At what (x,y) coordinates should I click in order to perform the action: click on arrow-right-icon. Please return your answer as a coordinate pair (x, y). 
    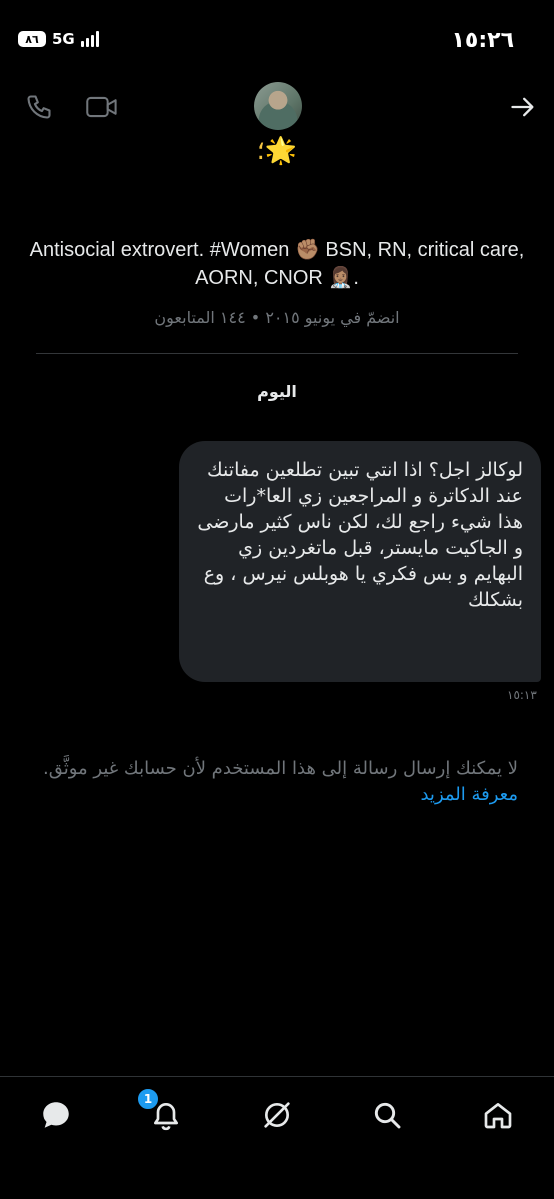
    Looking at the image, I should click on (522, 107).